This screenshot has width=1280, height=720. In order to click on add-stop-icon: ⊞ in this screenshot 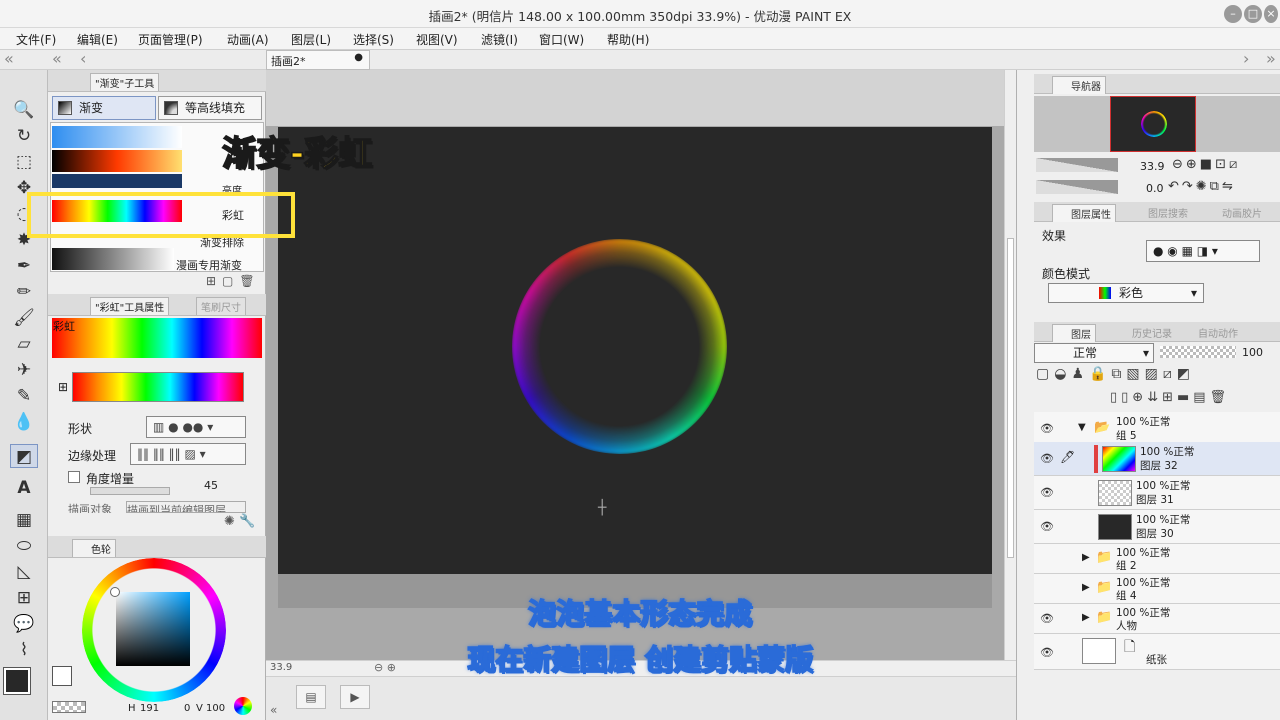, I will do `click(63, 387)`.